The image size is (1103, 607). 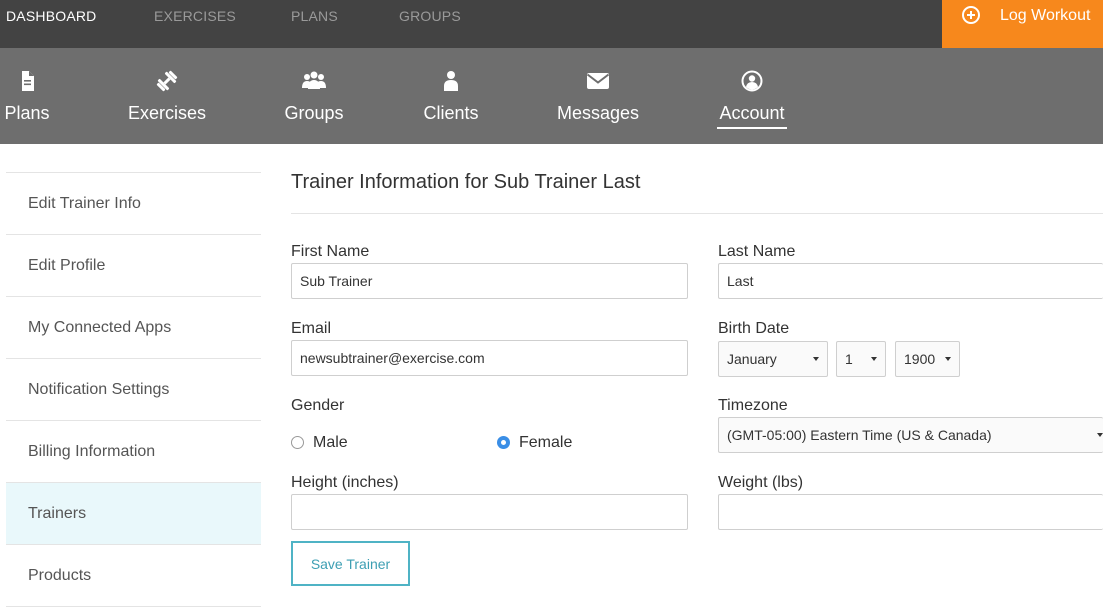 What do you see at coordinates (167, 113) in the screenshot?
I see `nav-item-label: Exercises` at bounding box center [167, 113].